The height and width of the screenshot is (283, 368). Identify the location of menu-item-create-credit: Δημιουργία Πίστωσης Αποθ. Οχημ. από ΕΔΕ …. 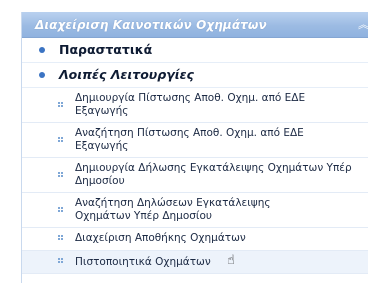
(195, 105).